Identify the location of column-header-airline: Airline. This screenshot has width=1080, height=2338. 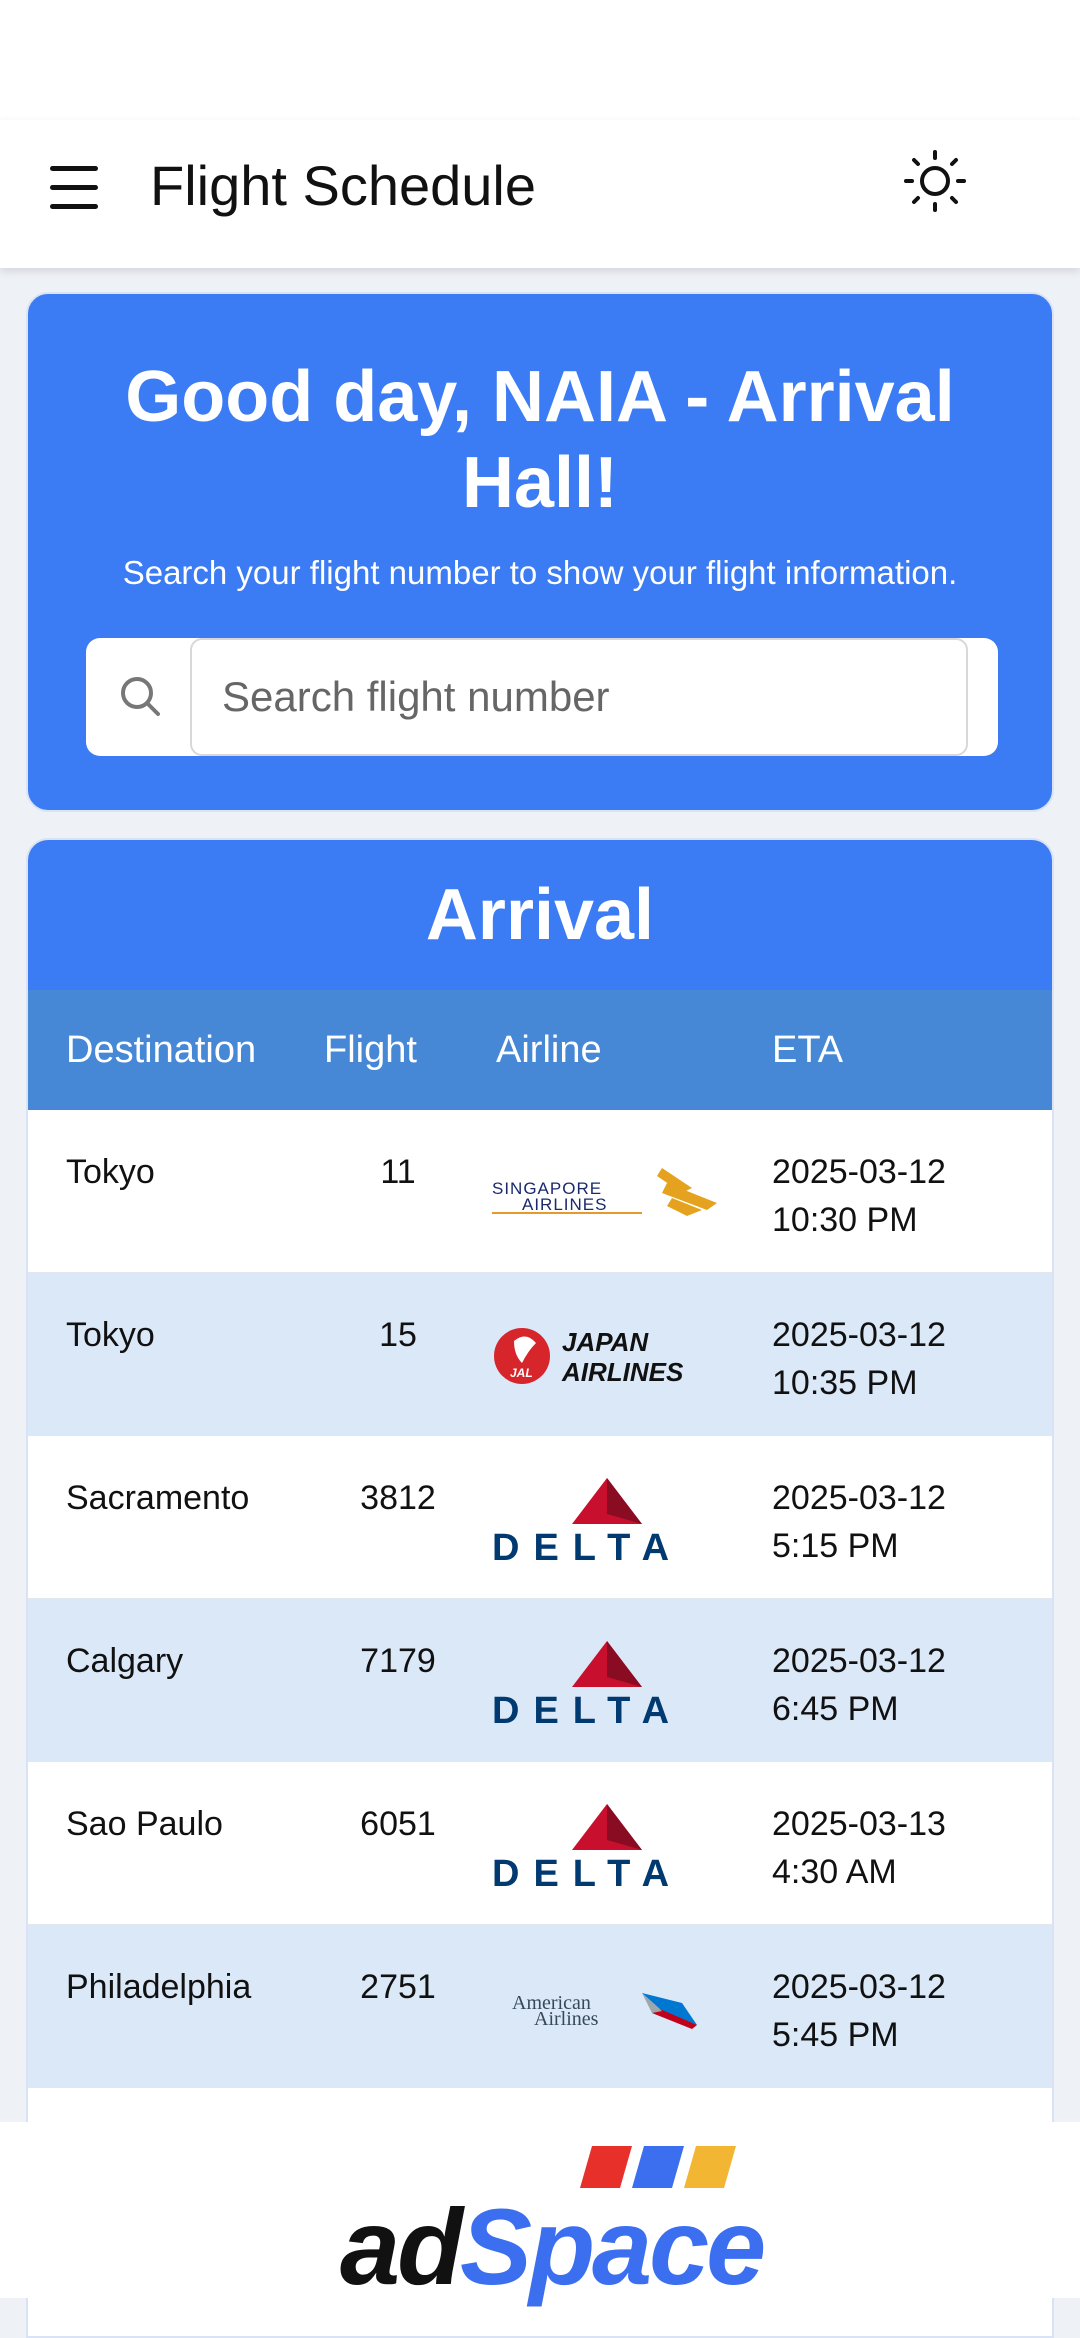
(549, 1050).